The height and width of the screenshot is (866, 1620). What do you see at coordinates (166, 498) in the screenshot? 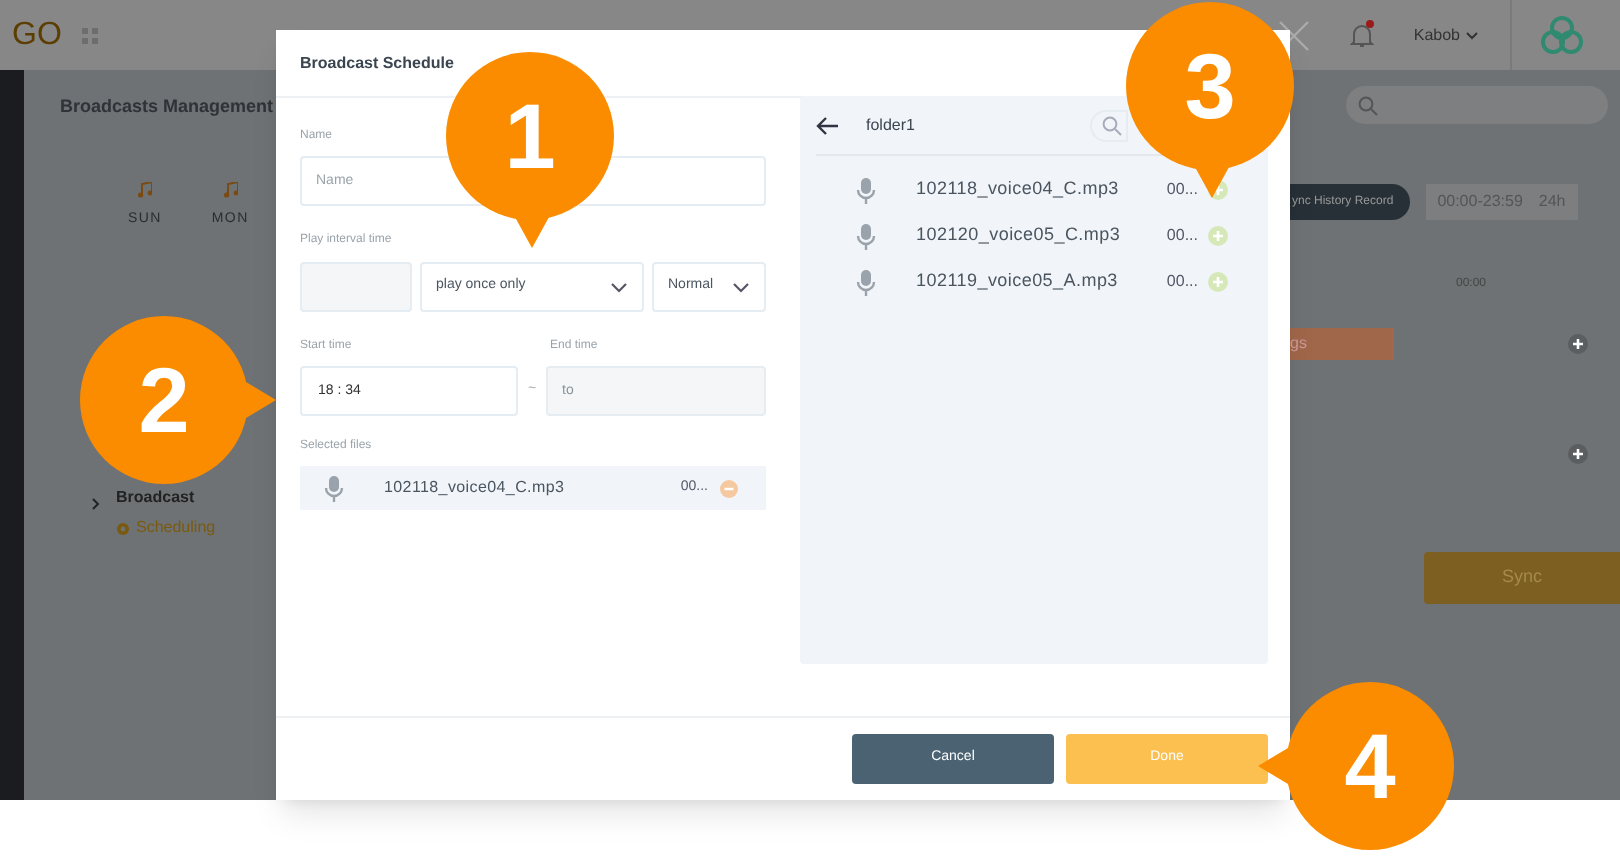
I see `tree-item: Broadcast` at bounding box center [166, 498].